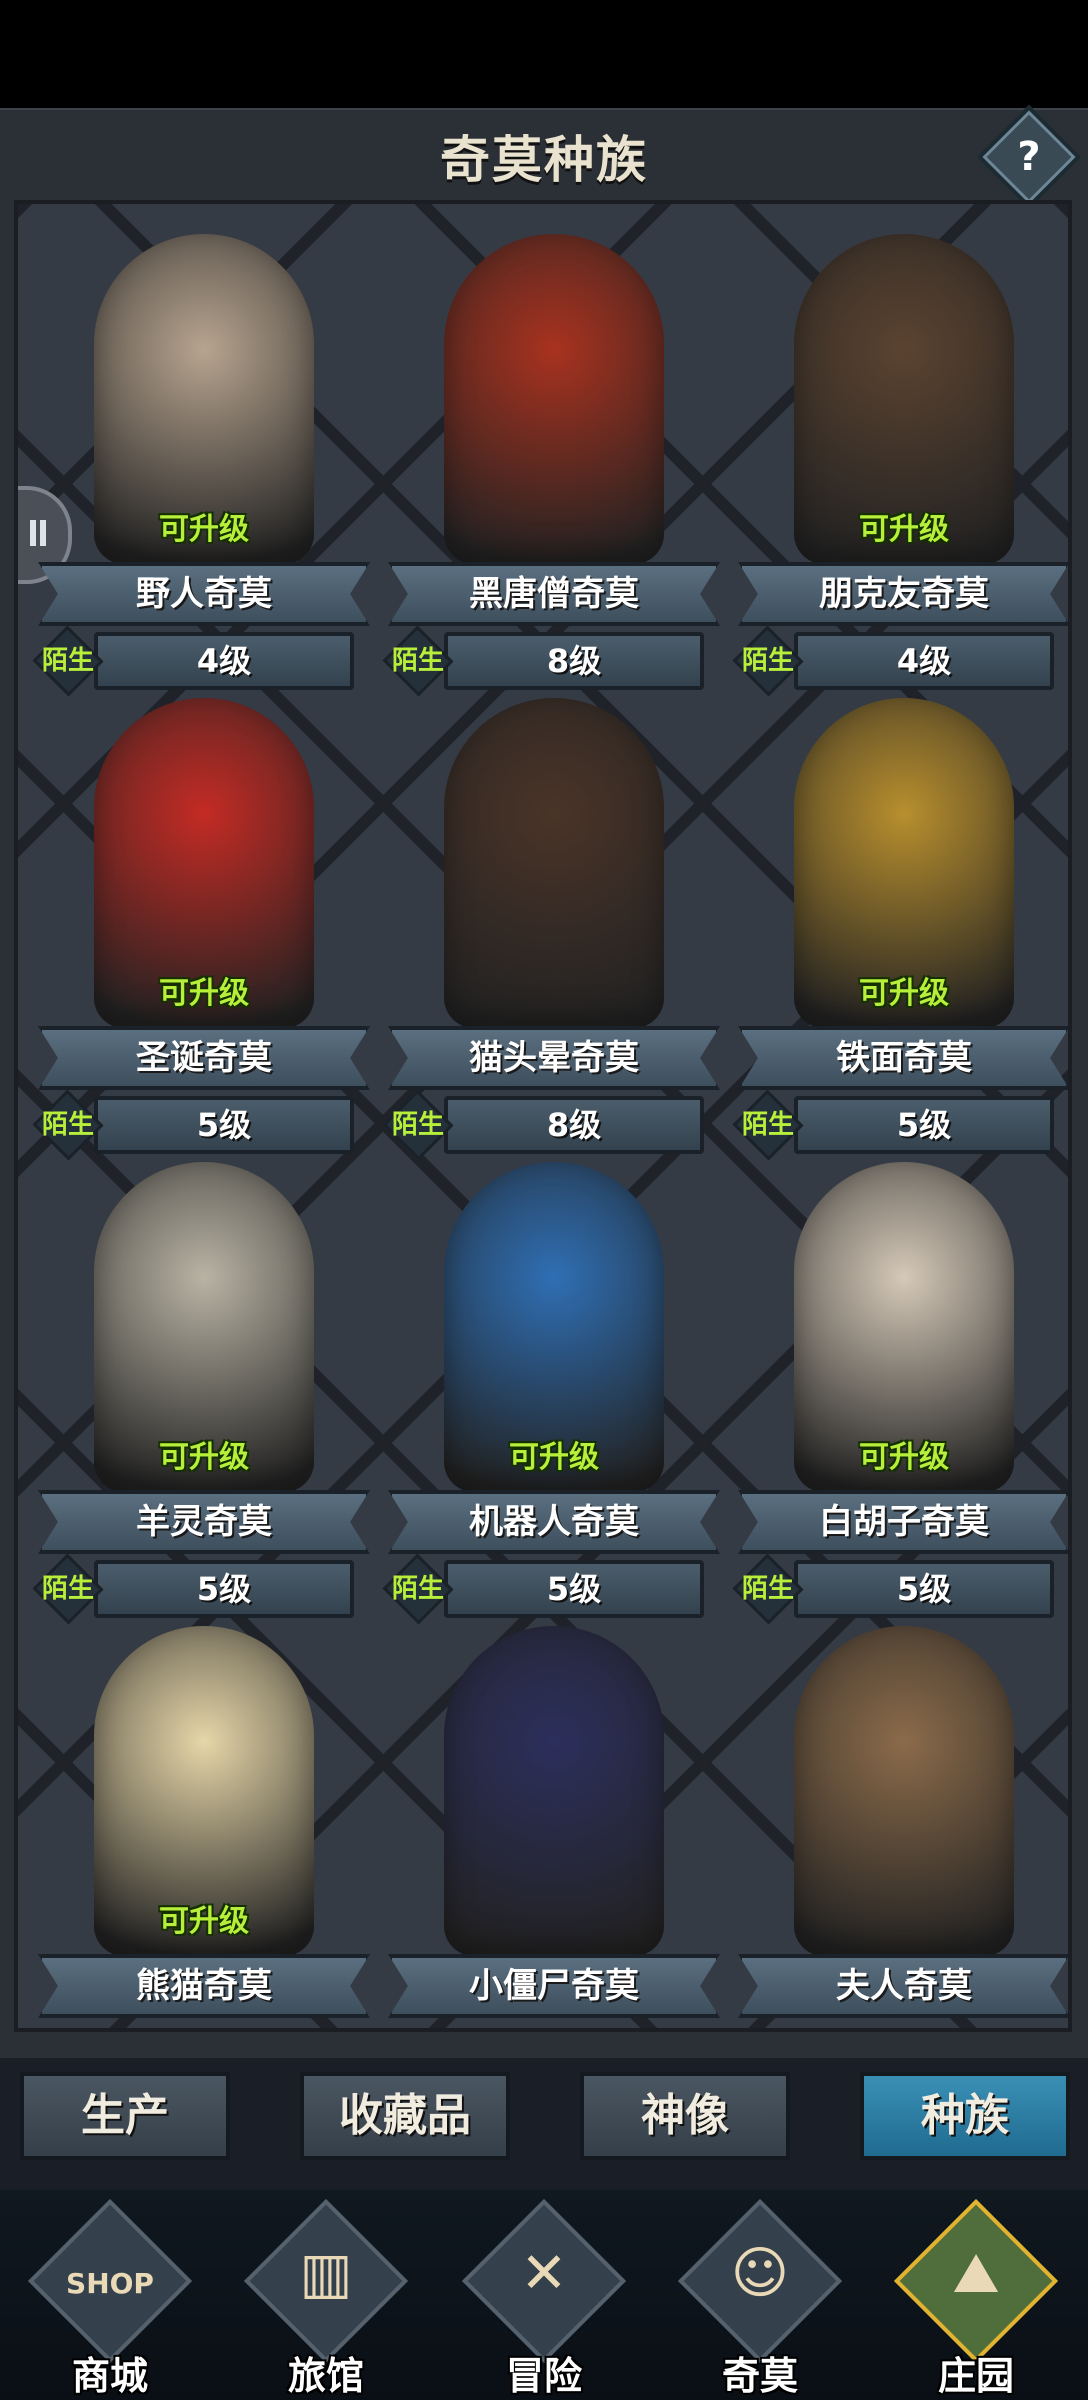  I want to click on character-name: 白胡子奇莫, so click(904, 1522).